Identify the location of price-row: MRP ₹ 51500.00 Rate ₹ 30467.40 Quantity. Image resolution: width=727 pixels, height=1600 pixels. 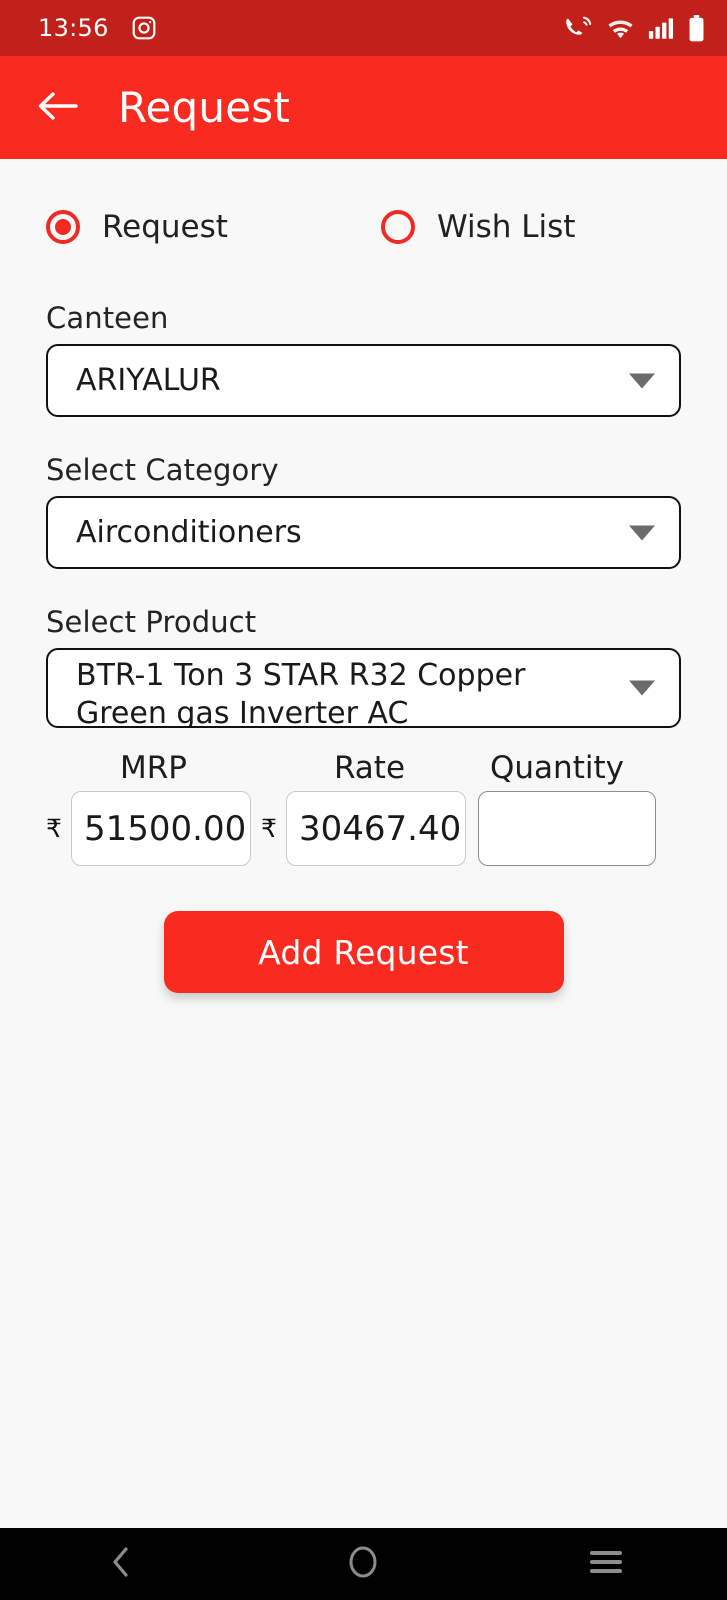
(363, 808).